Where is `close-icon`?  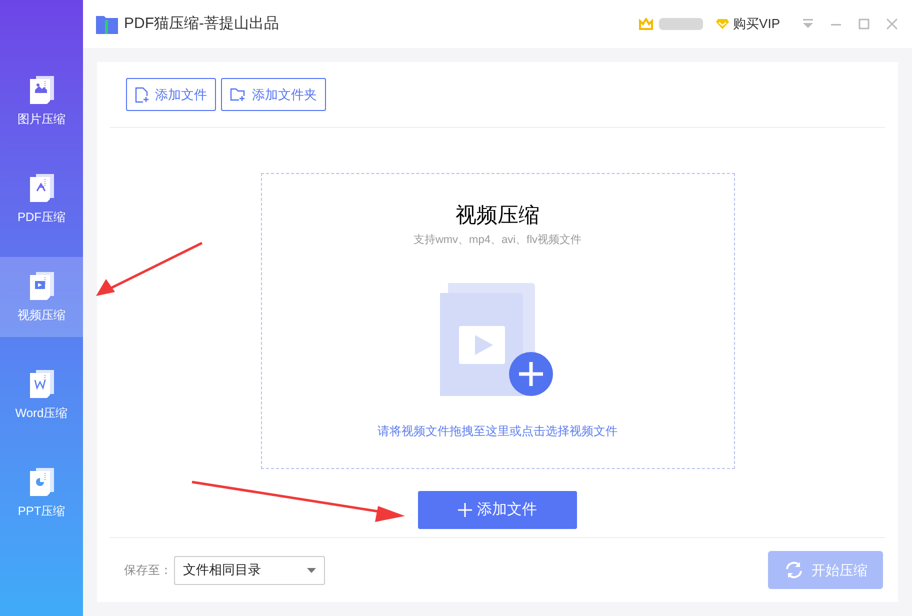 close-icon is located at coordinates (892, 24).